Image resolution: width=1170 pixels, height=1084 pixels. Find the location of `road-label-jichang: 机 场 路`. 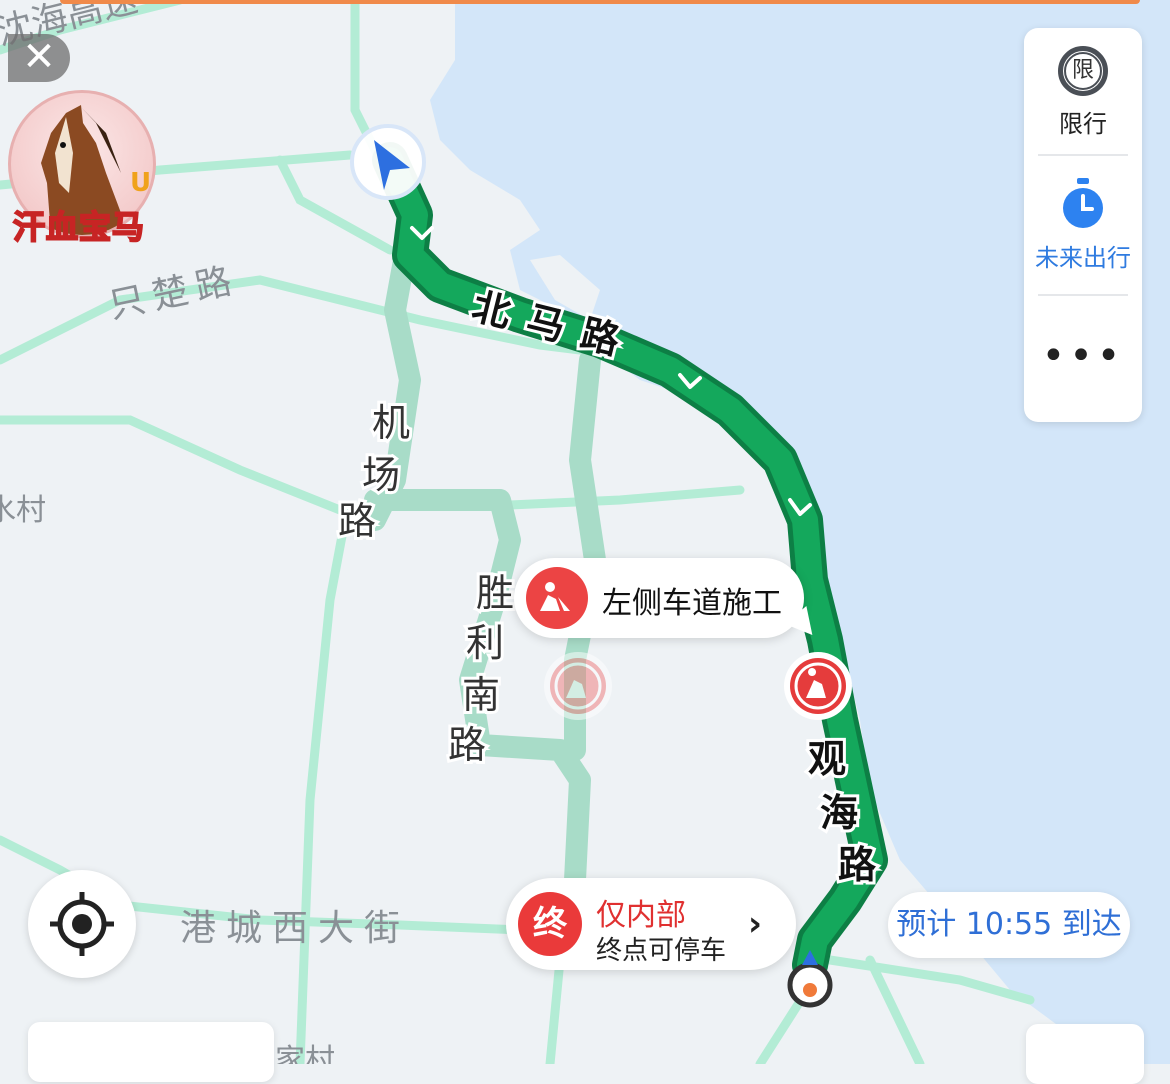

road-label-jichang: 机 场 路 is located at coordinates (374, 472).